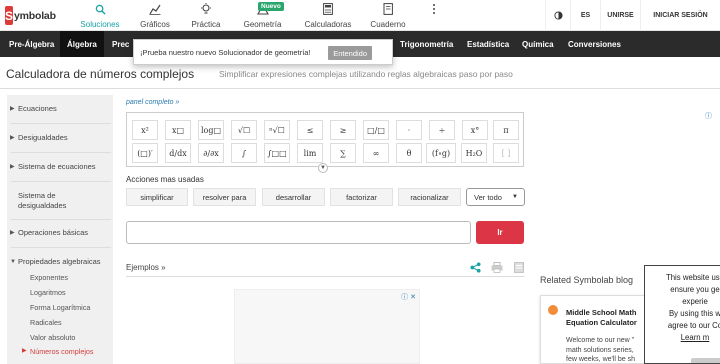 This screenshot has width=720, height=364. Describe the element at coordinates (244, 130) in the screenshot. I see `key-sqrt: √☐` at that location.